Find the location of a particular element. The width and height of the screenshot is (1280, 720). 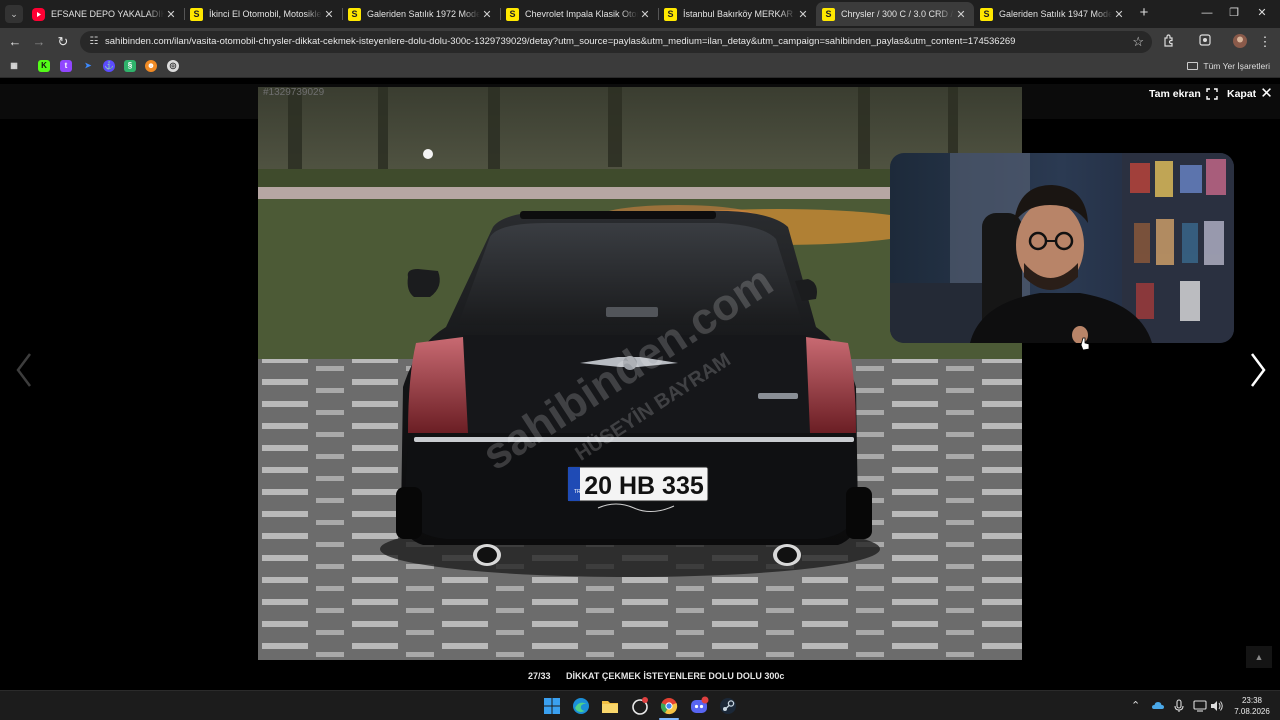

scroll-to-top-button: ▲ is located at coordinates (1259, 657).